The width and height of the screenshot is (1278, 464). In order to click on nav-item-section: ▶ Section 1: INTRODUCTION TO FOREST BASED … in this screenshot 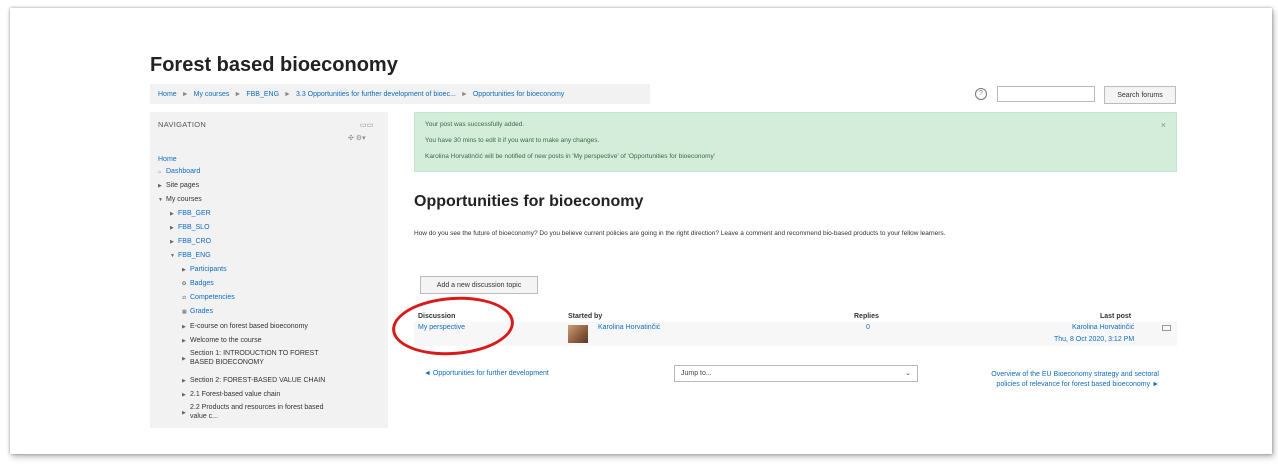, I will do `click(250, 358)`.